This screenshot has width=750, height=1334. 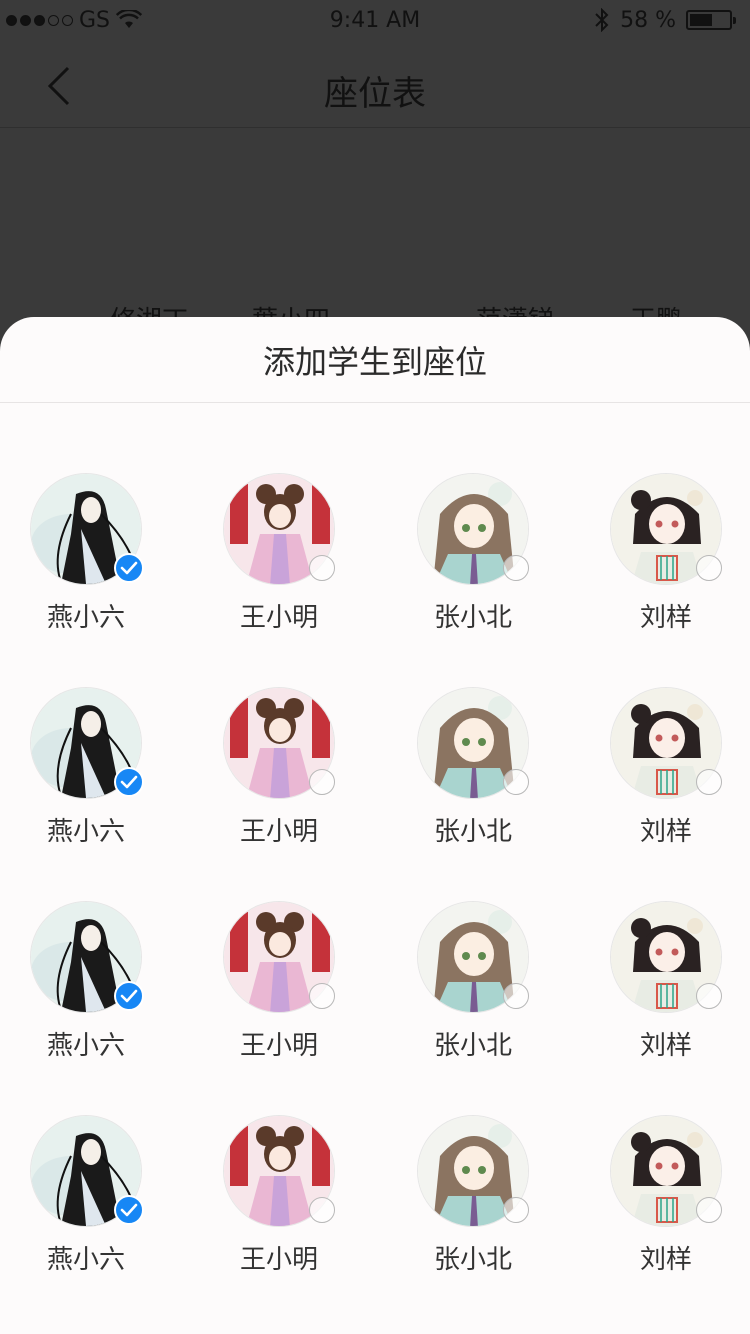 I want to click on signal-strength-icon, so click(x=39, y=20).